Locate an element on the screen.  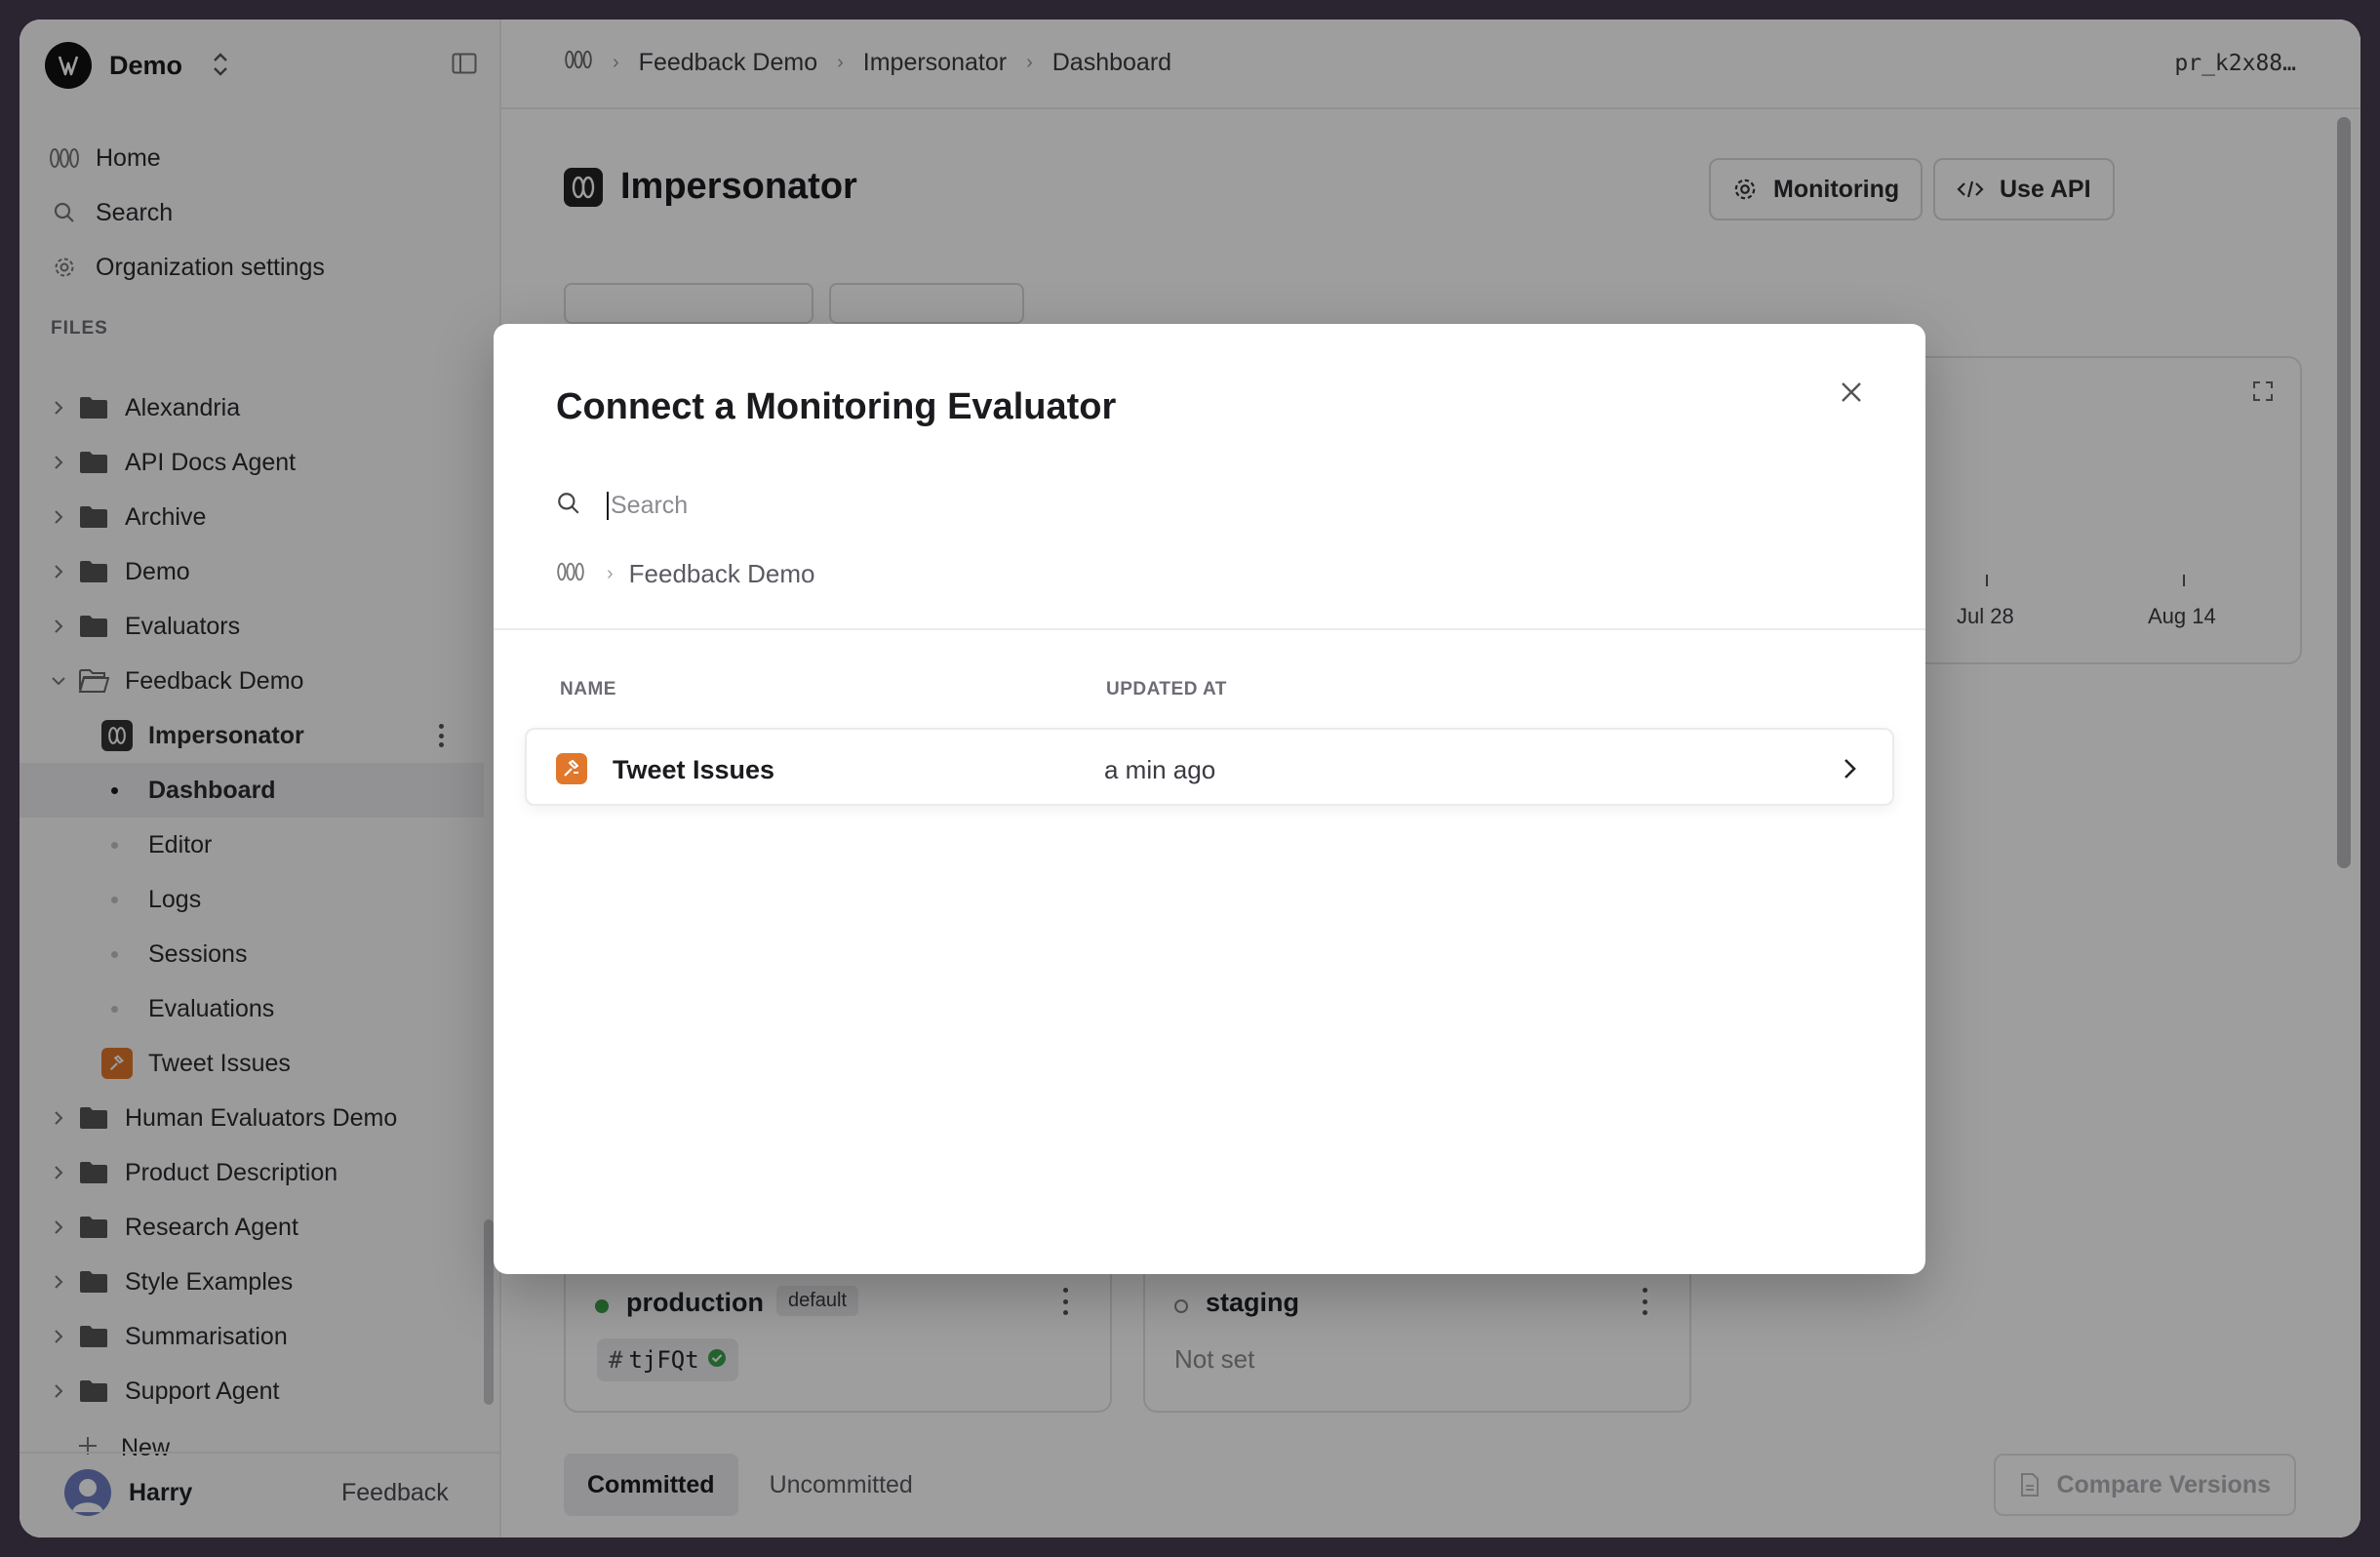
chevron-right-icon is located at coordinates (1849, 771).